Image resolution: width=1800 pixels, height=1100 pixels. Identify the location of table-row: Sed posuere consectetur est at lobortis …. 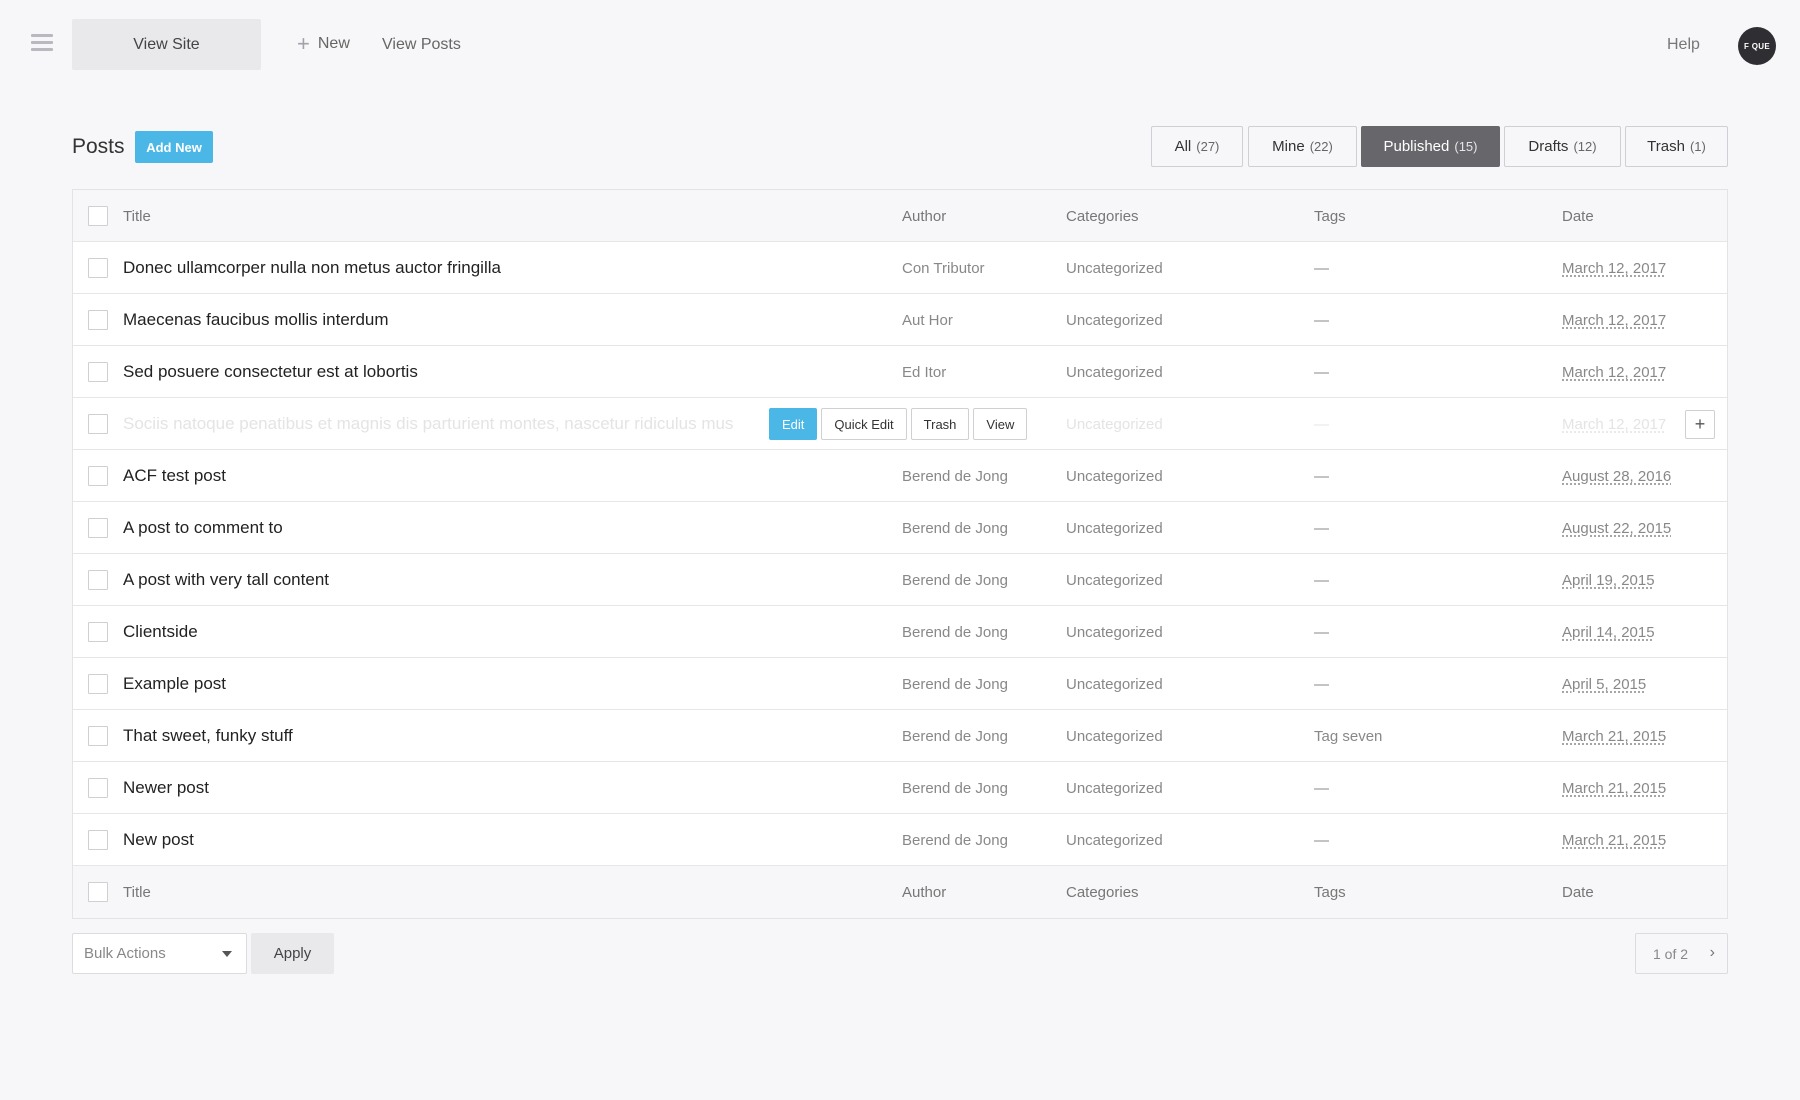
(900, 372).